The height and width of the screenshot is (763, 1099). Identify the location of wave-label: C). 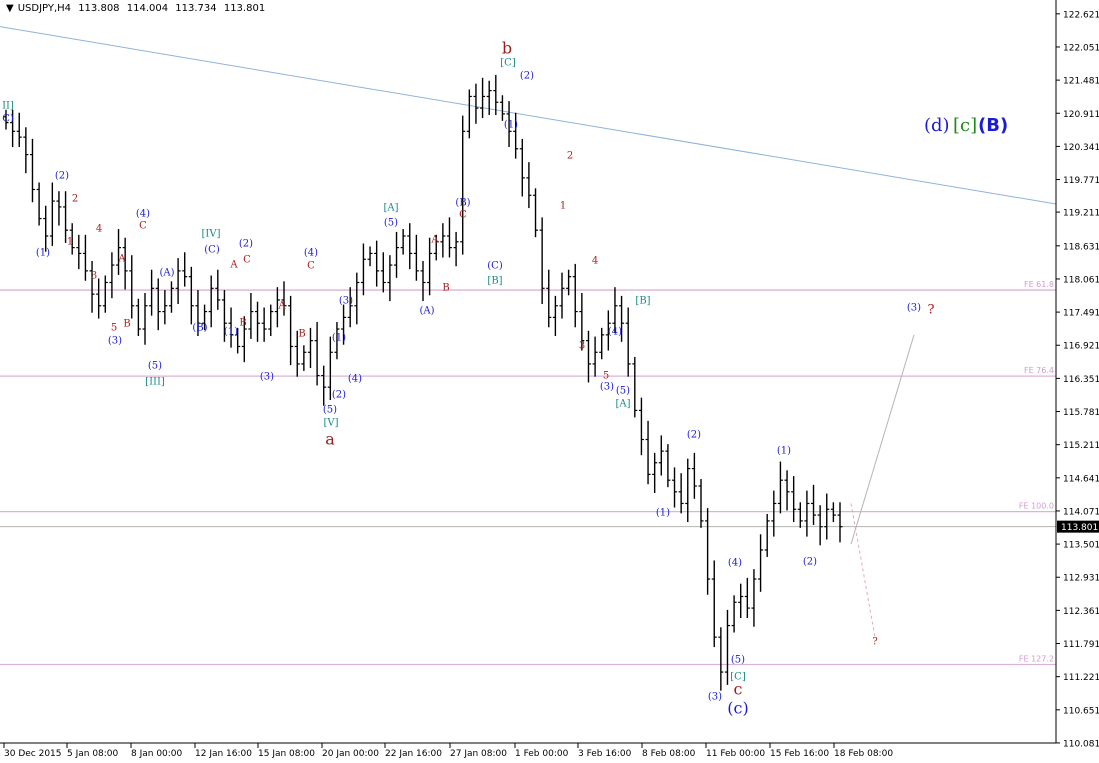
(8, 119).